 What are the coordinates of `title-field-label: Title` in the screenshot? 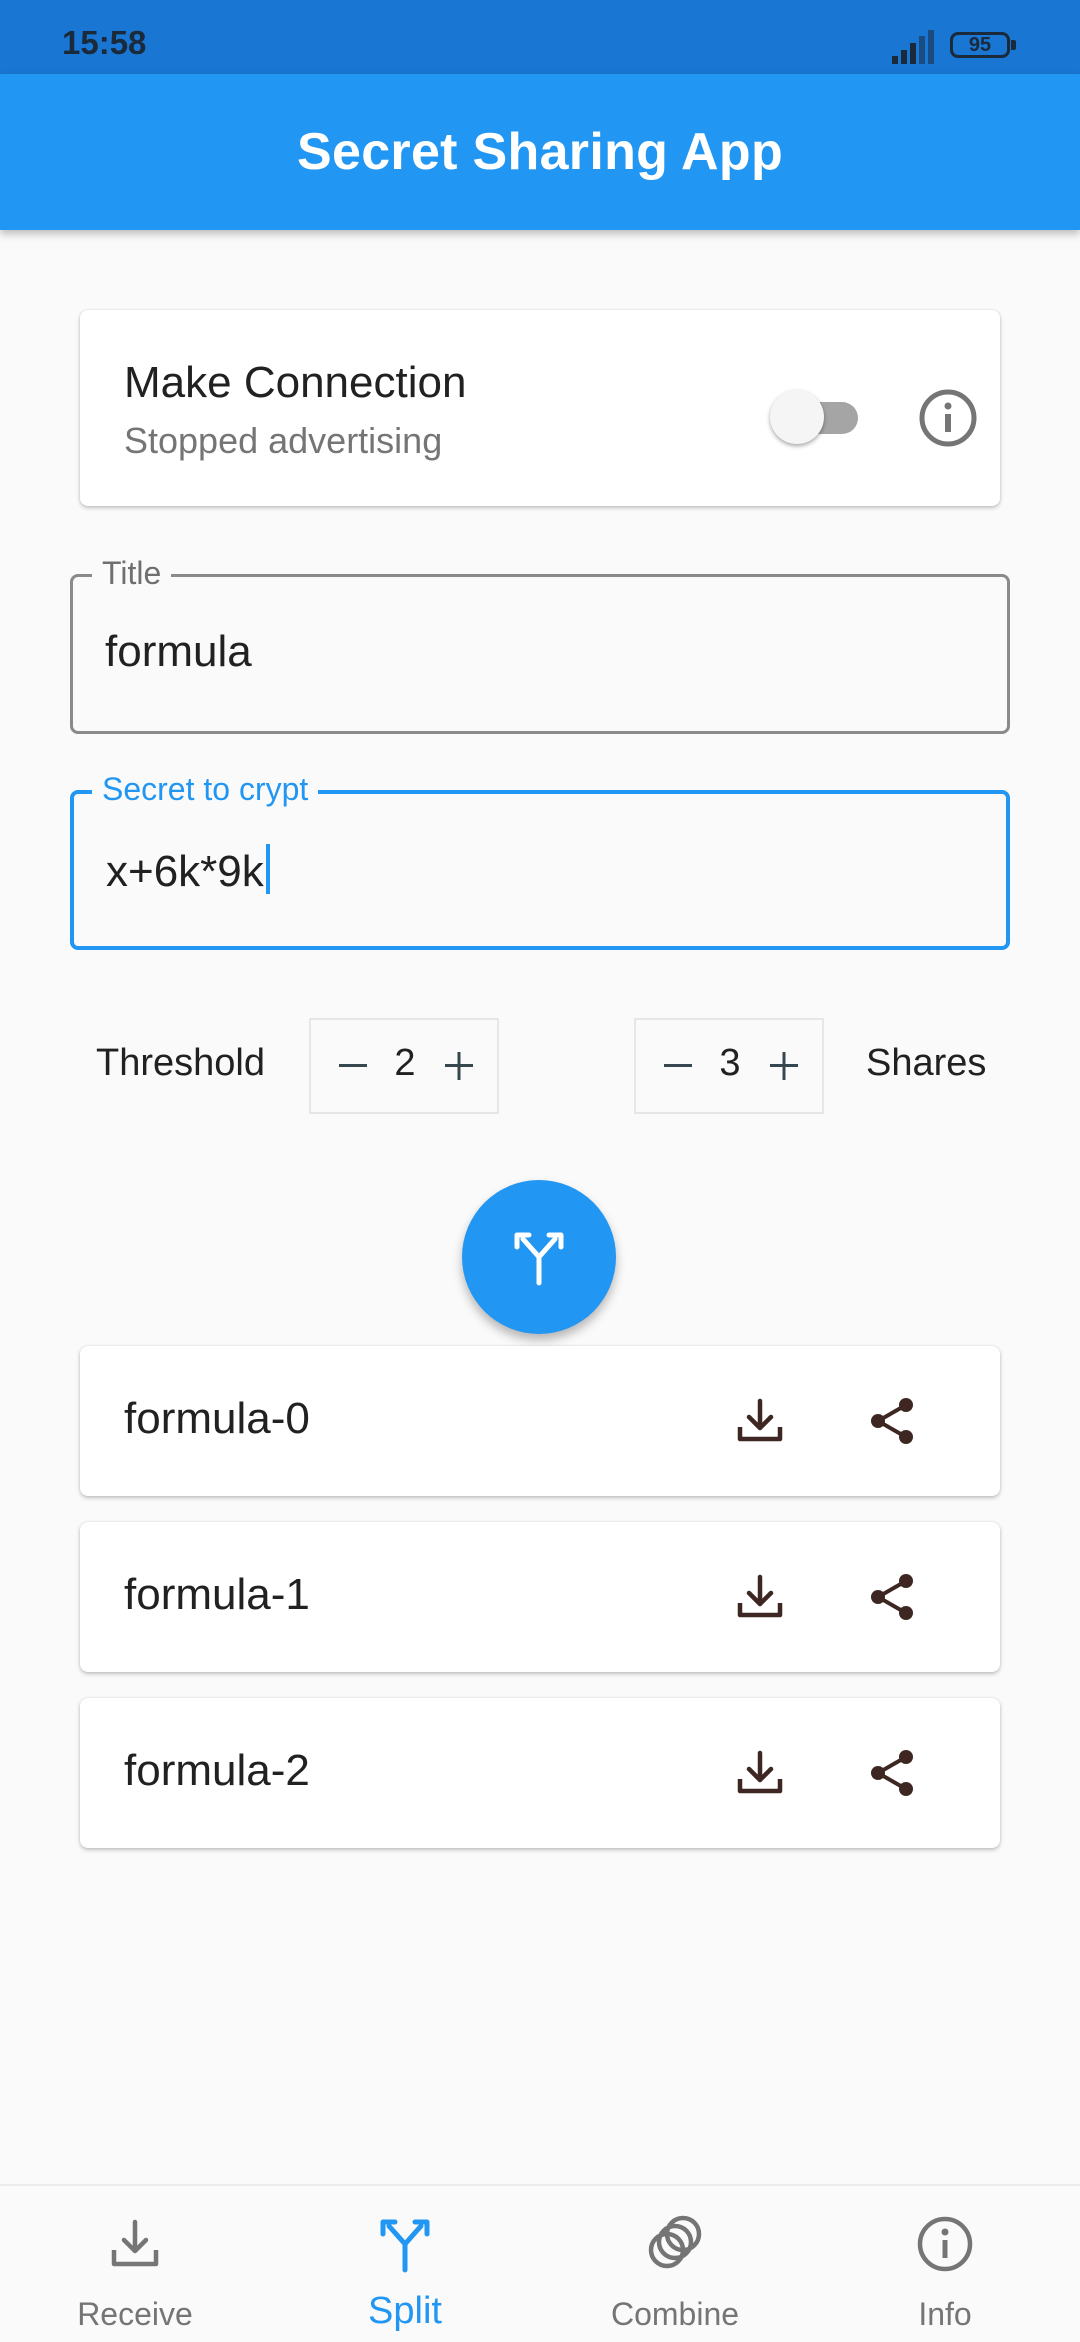 It's located at (132, 573).